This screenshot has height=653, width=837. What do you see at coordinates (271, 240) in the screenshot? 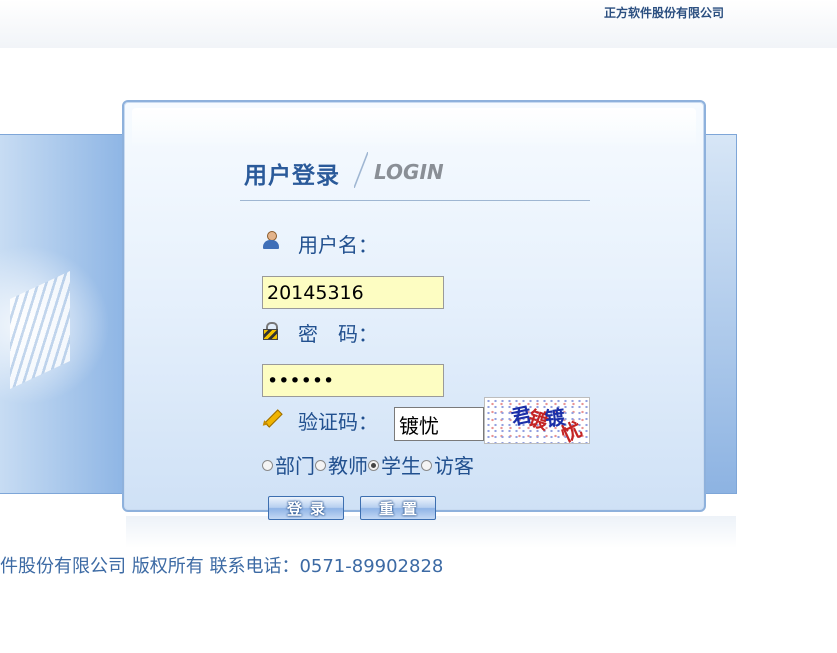
I see `user-icon` at bounding box center [271, 240].